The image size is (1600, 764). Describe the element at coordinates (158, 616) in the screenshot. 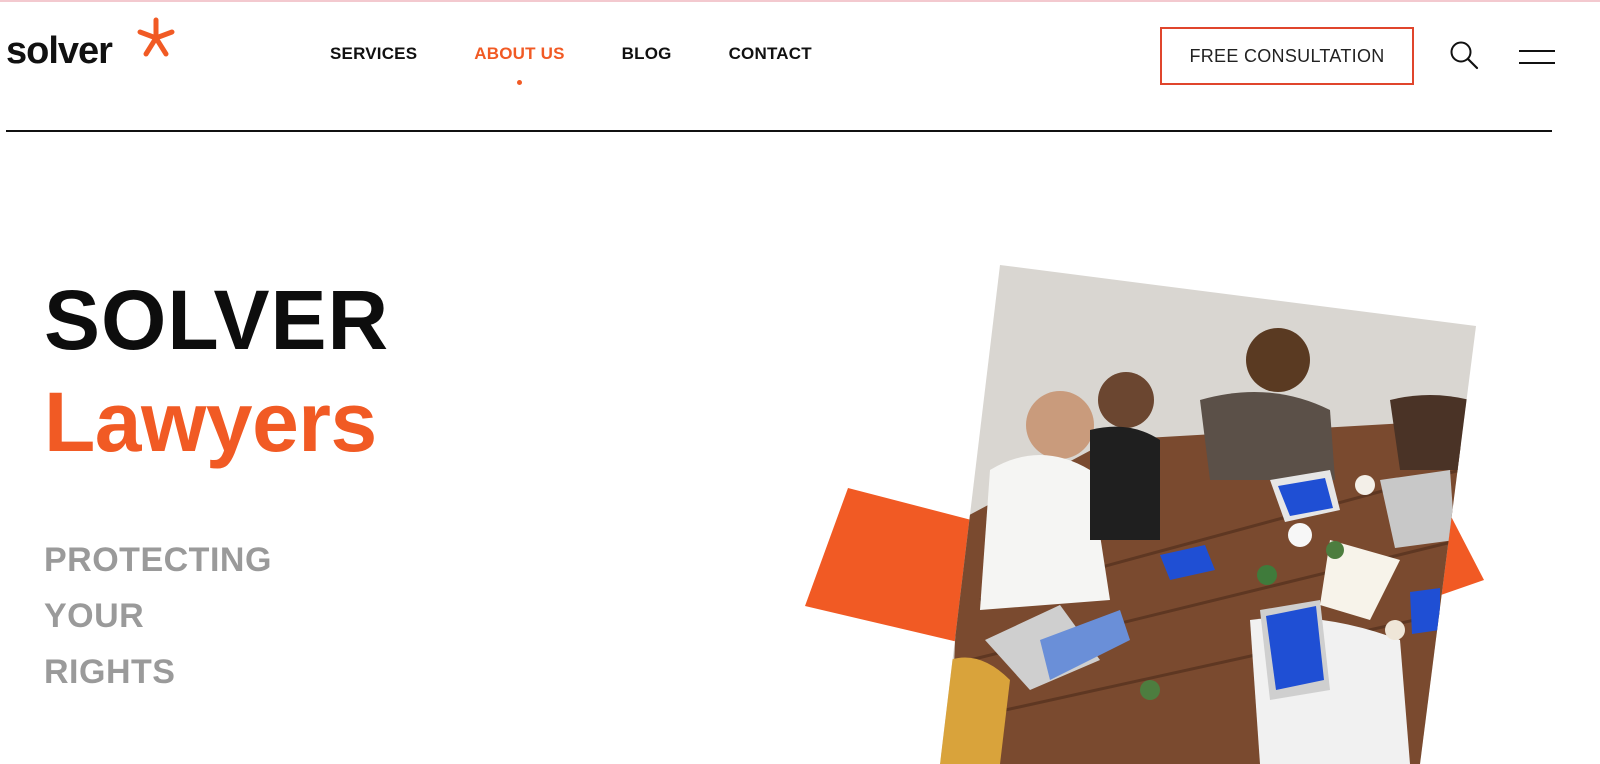

I see `hero-tagline: PROTECTING YOUR RIGHTS` at that location.